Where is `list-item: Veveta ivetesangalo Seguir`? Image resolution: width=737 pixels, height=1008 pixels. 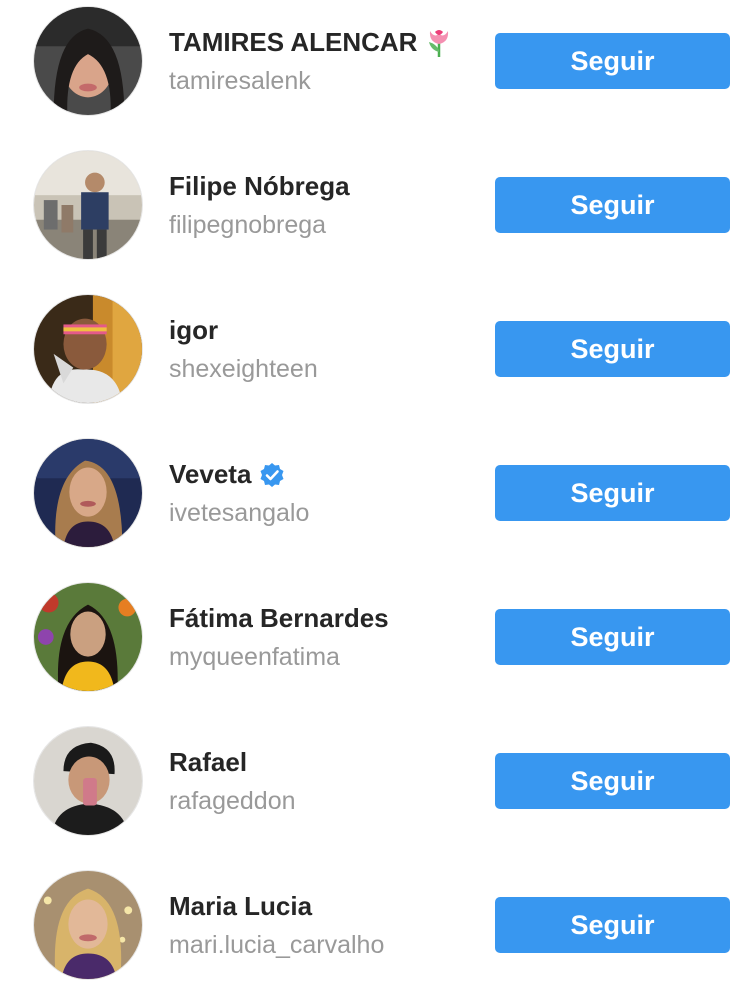
list-item: Veveta ivetesangalo Seguir is located at coordinates (368, 504).